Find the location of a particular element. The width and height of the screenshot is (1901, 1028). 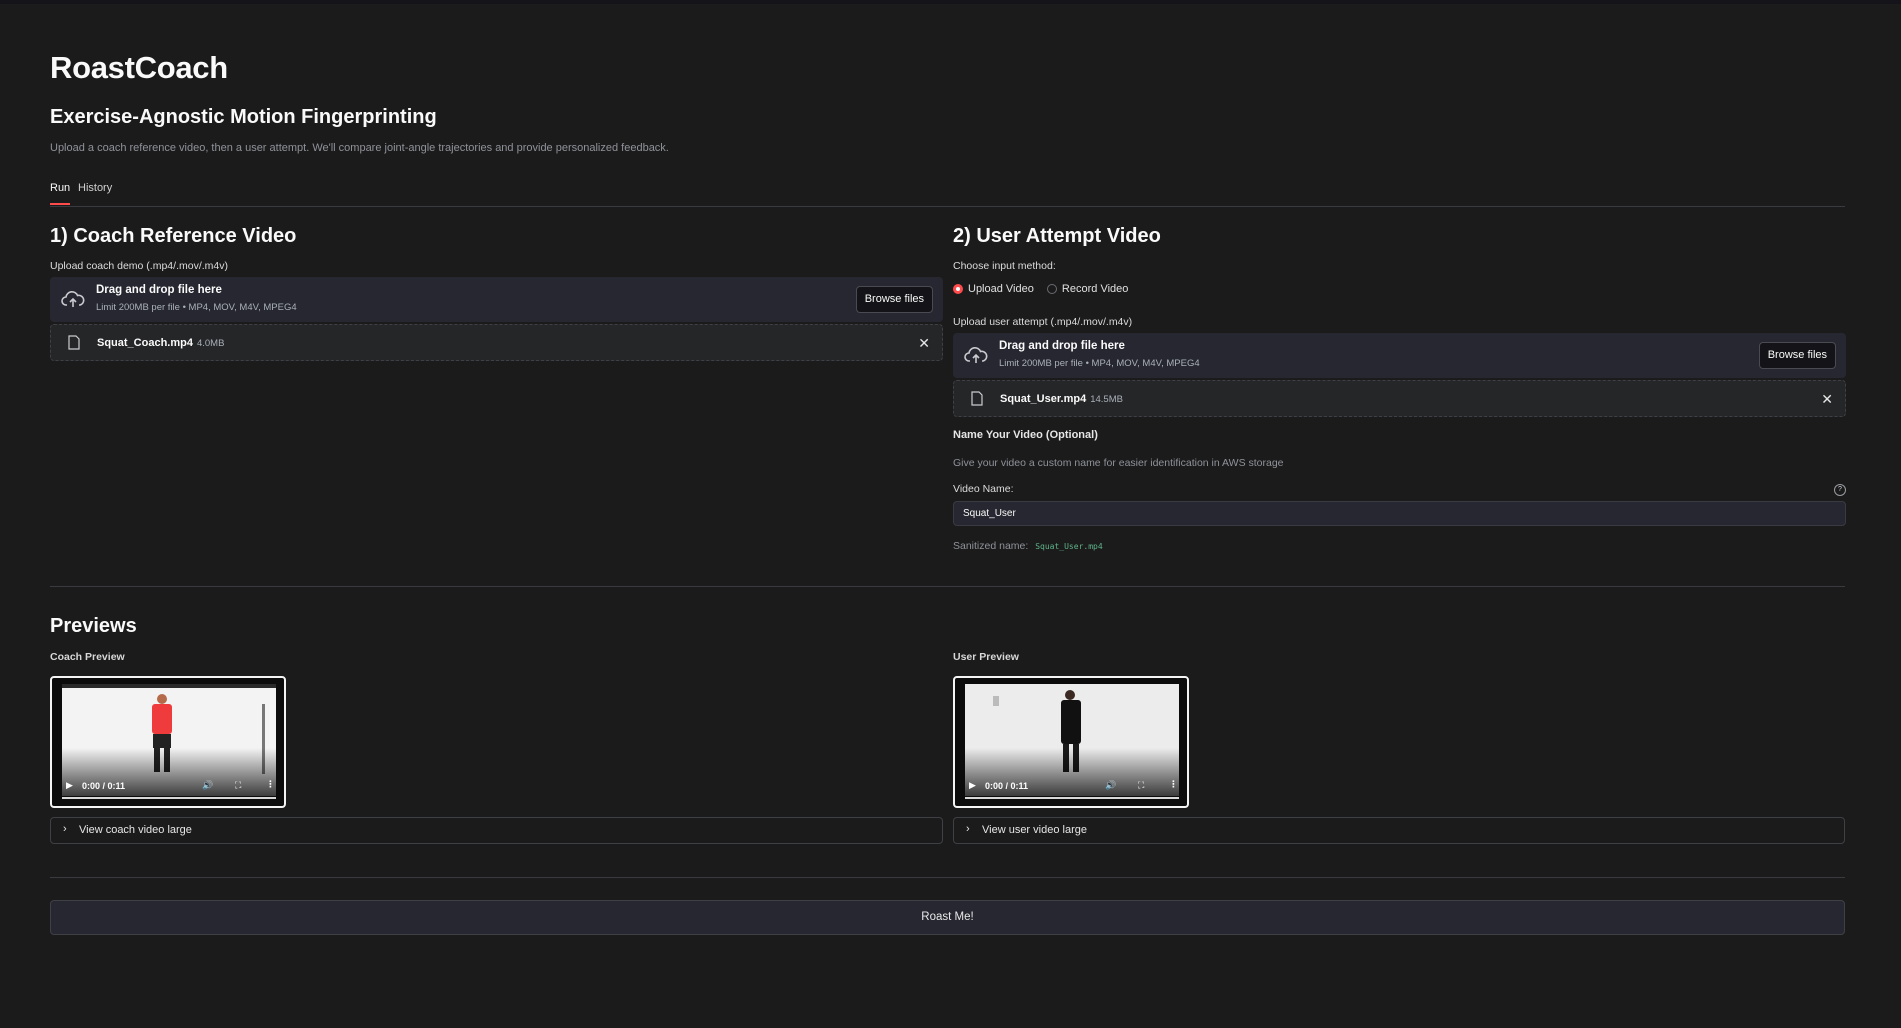

coach-browse-button: Browse files is located at coordinates (894, 299).